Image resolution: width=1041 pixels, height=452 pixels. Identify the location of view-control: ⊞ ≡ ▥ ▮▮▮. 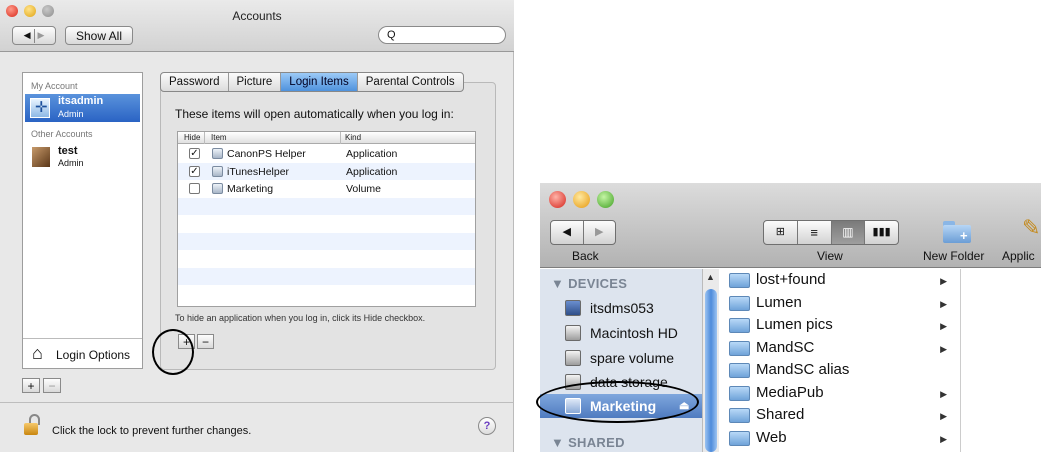
(831, 232).